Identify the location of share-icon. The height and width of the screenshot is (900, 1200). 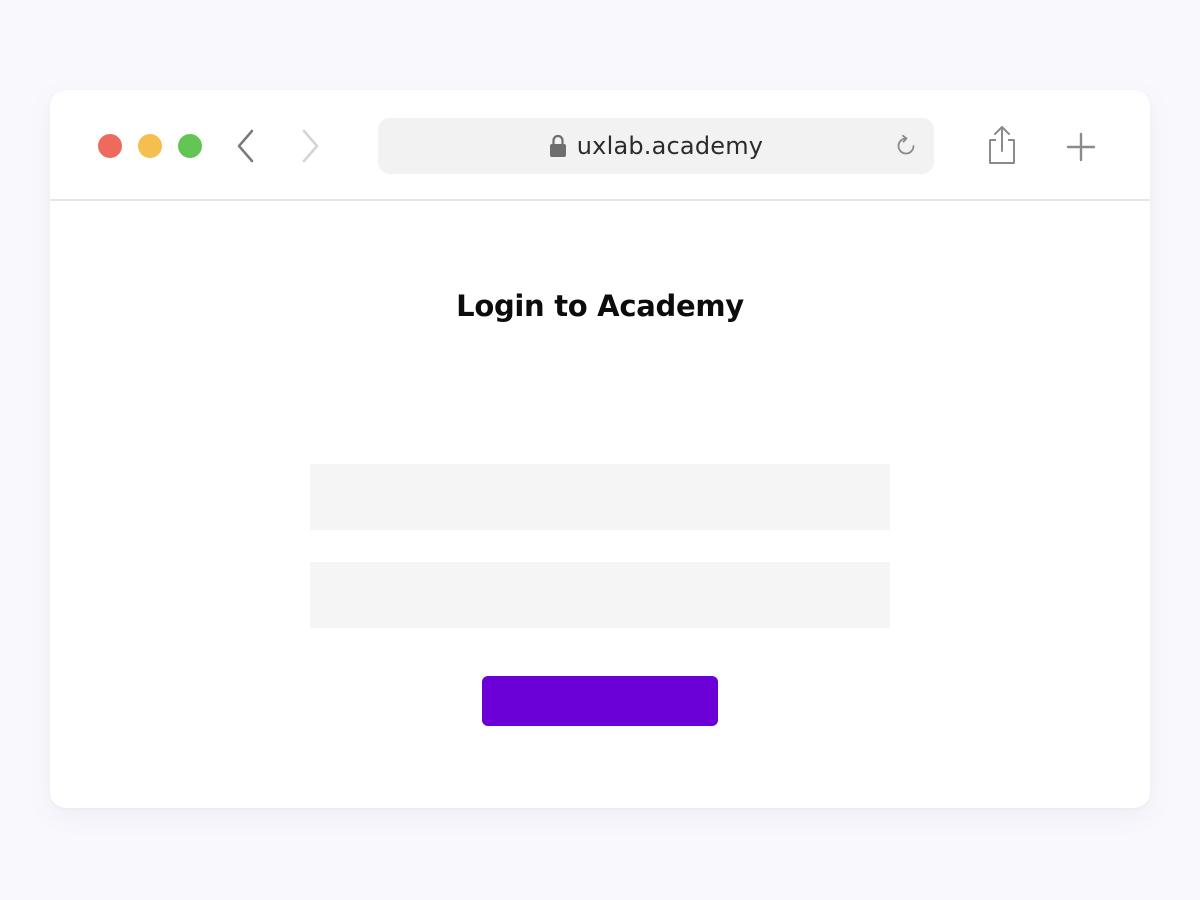
(1002, 145).